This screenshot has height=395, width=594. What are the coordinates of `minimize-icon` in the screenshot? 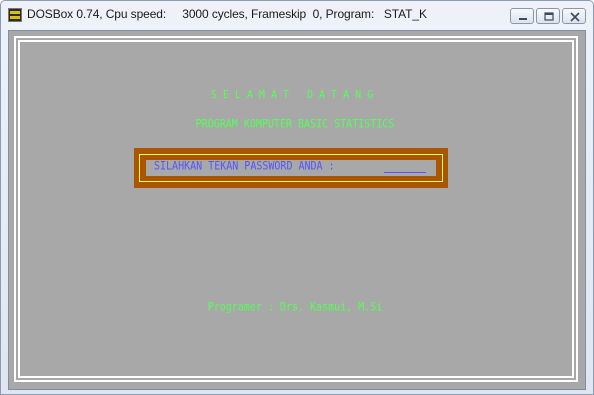 It's located at (523, 19).